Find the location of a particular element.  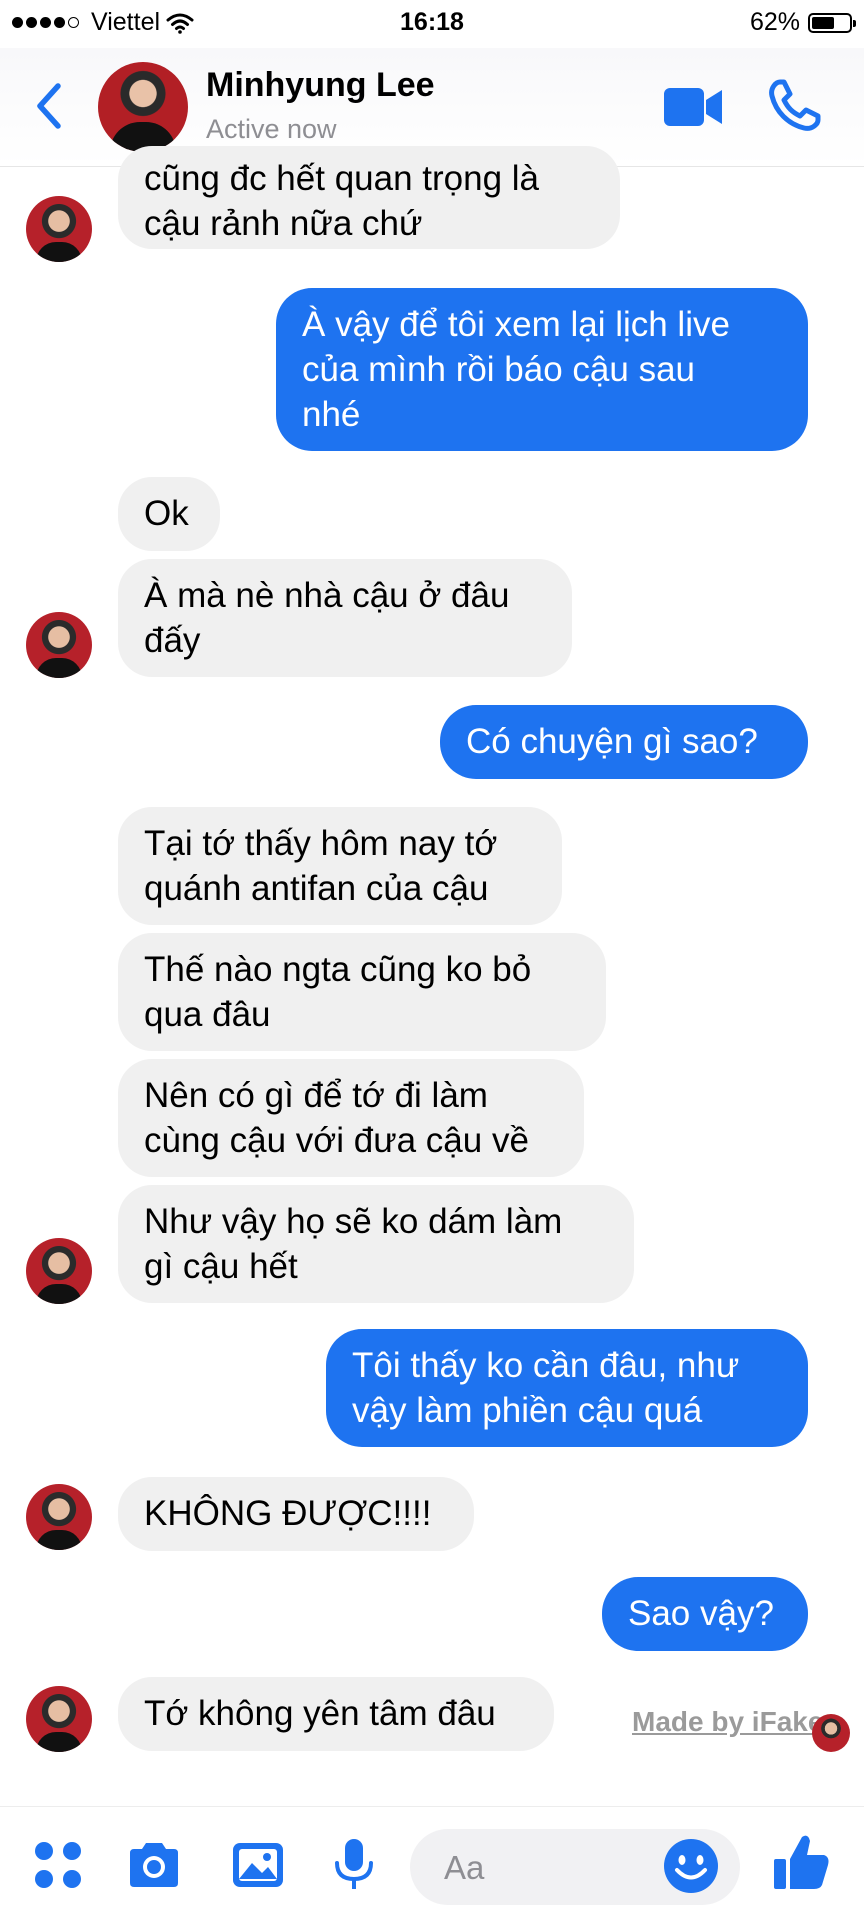

video-call-button is located at coordinates (693, 107).